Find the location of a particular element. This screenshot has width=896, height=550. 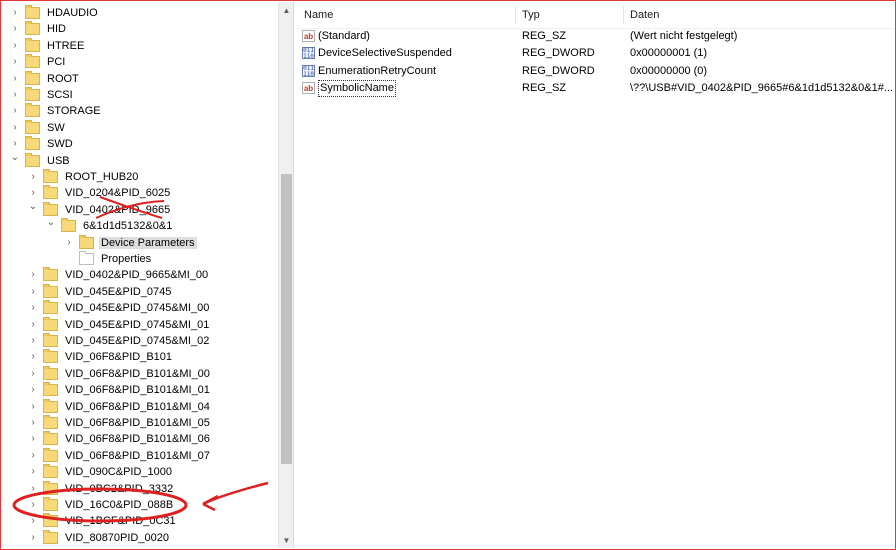

tree-item: › VID_0402&PID_9665&MI_00 is located at coordinates (119, 275).